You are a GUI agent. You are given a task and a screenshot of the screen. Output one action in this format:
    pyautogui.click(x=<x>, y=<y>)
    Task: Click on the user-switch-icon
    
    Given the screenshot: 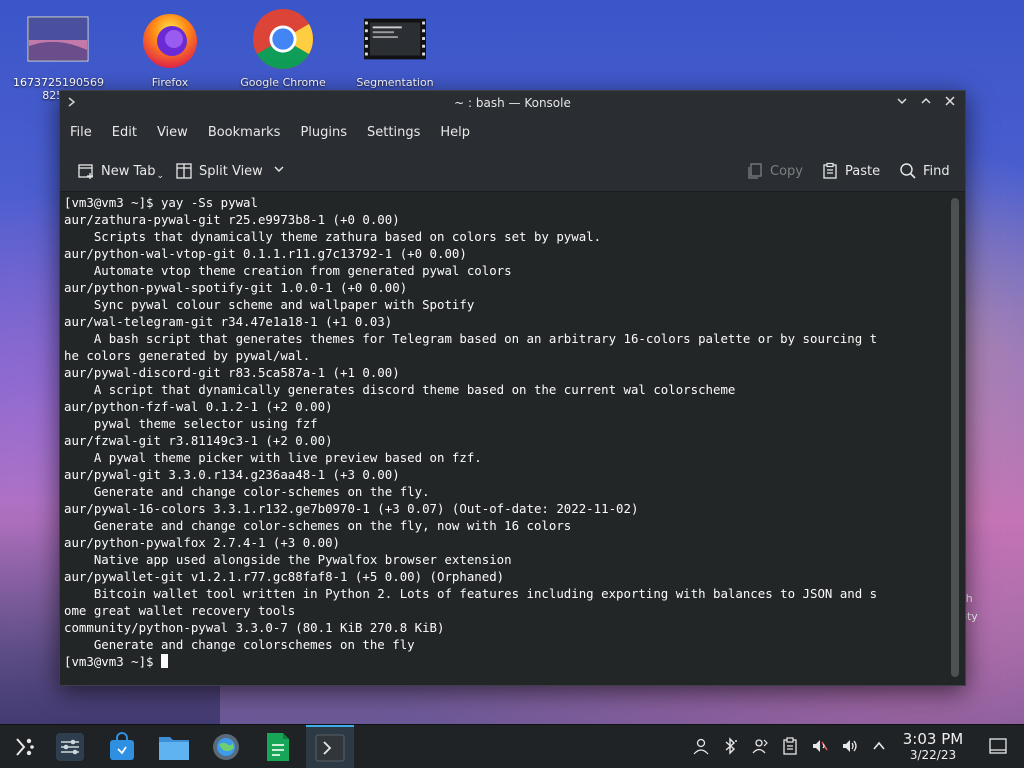 What is the action you would take?
    pyautogui.click(x=760, y=746)
    